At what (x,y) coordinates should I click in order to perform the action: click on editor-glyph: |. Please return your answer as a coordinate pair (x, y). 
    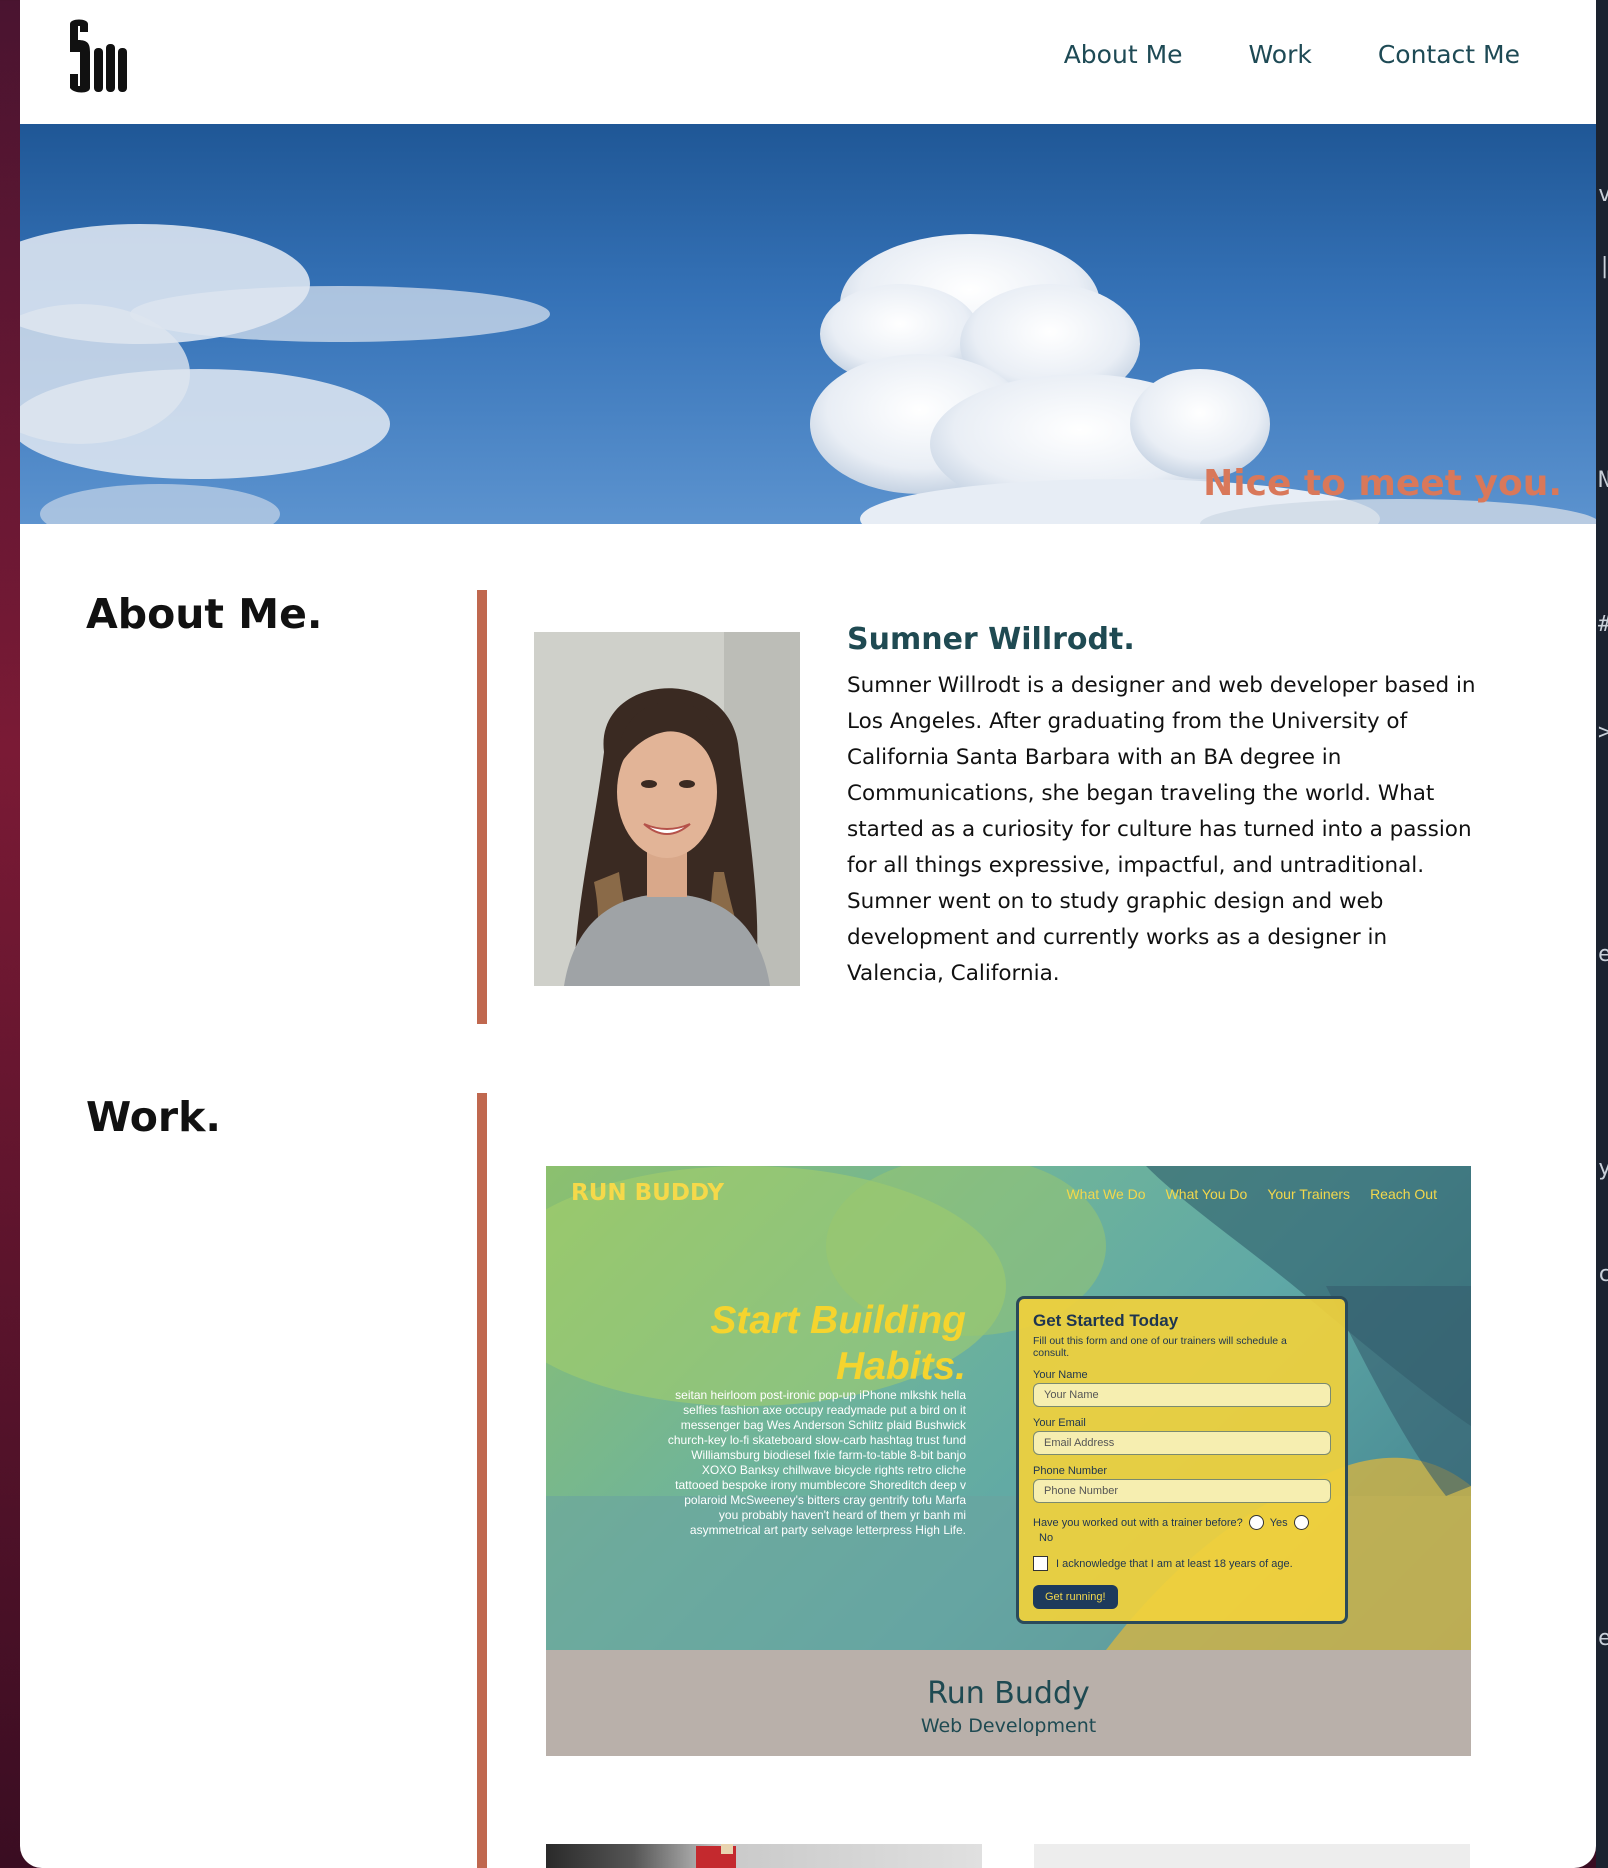
    Looking at the image, I should click on (1603, 266).